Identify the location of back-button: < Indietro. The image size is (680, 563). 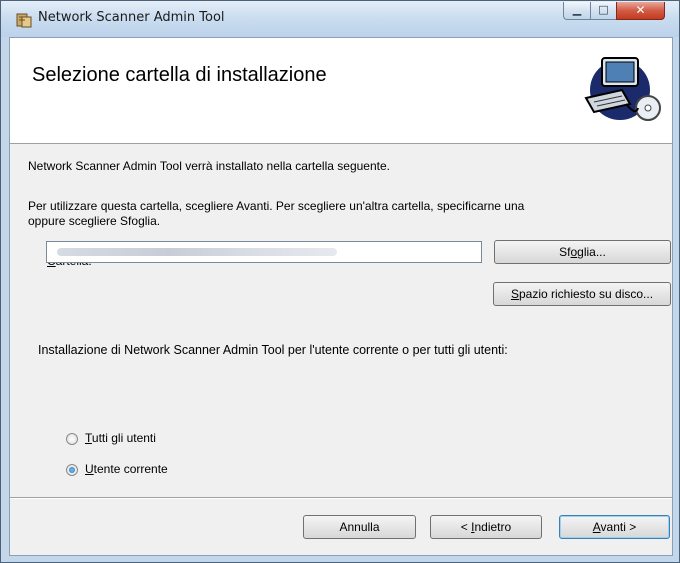
(486, 527).